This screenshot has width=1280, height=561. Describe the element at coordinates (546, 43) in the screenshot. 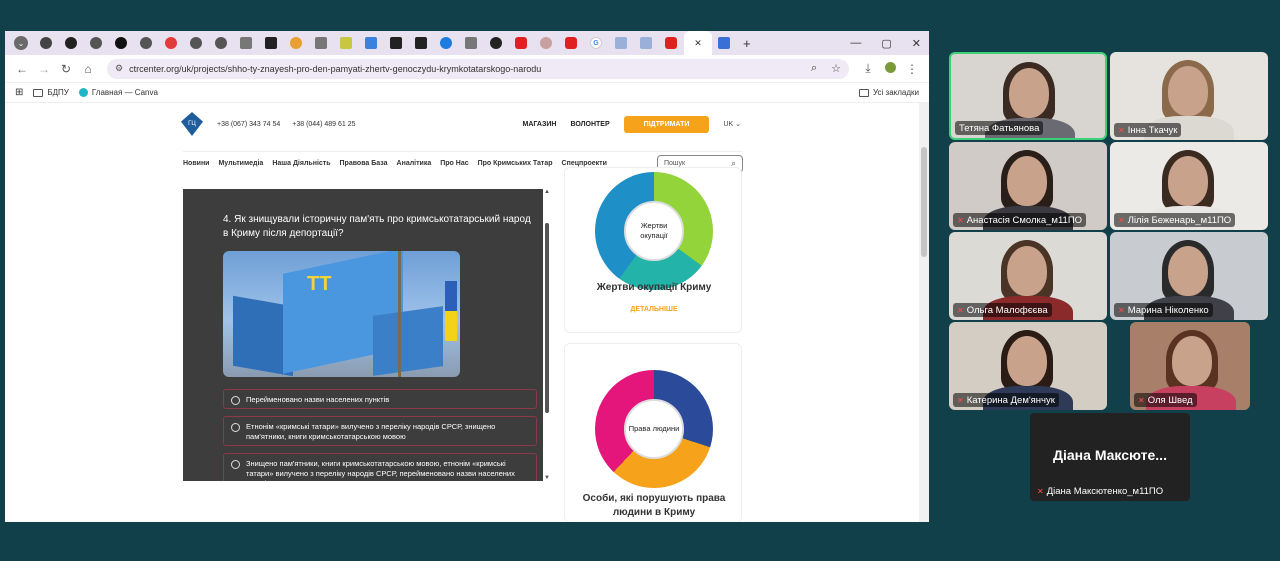

I see `tab-pink-icon` at that location.